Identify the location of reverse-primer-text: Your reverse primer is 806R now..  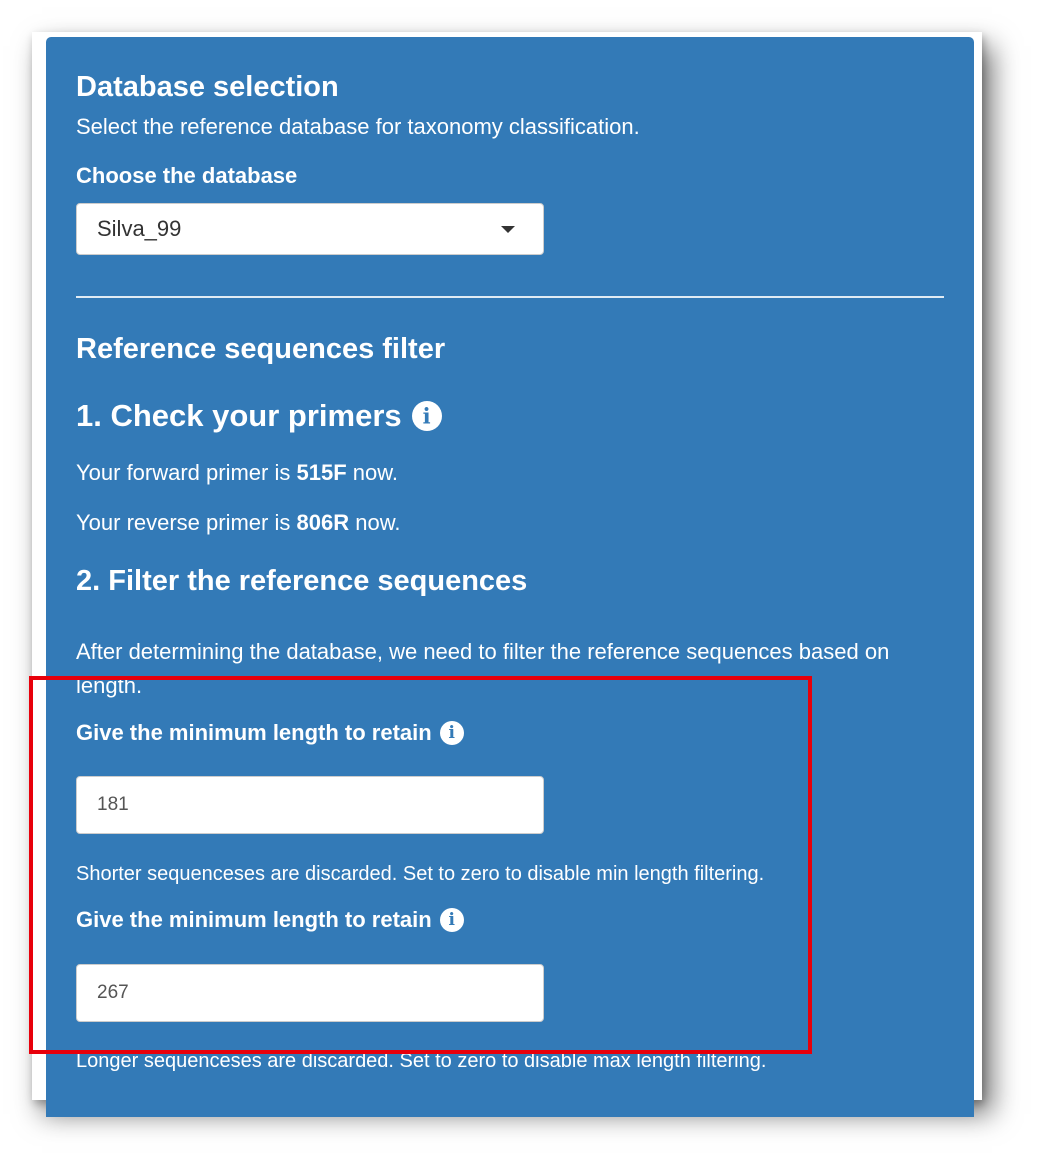
(238, 523).